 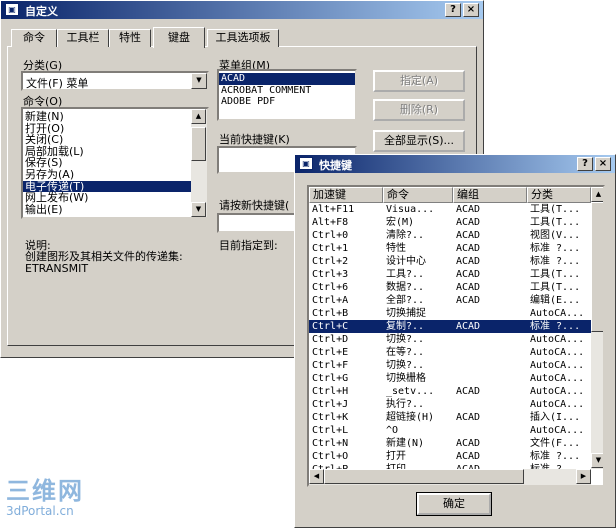 I want to click on tab-properties: 特性, so click(x=130, y=38).